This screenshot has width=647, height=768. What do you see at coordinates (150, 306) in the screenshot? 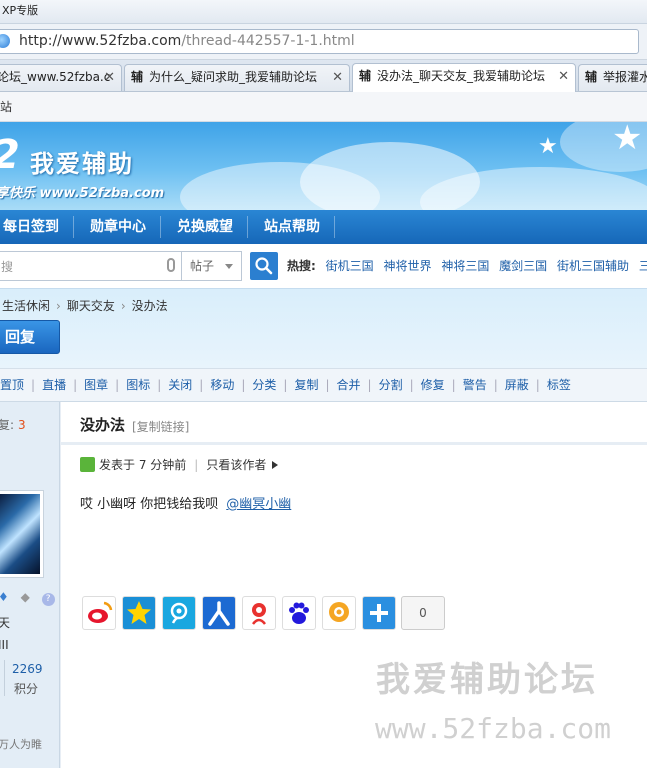
I see `breadcrumb-item: 没办法` at bounding box center [150, 306].